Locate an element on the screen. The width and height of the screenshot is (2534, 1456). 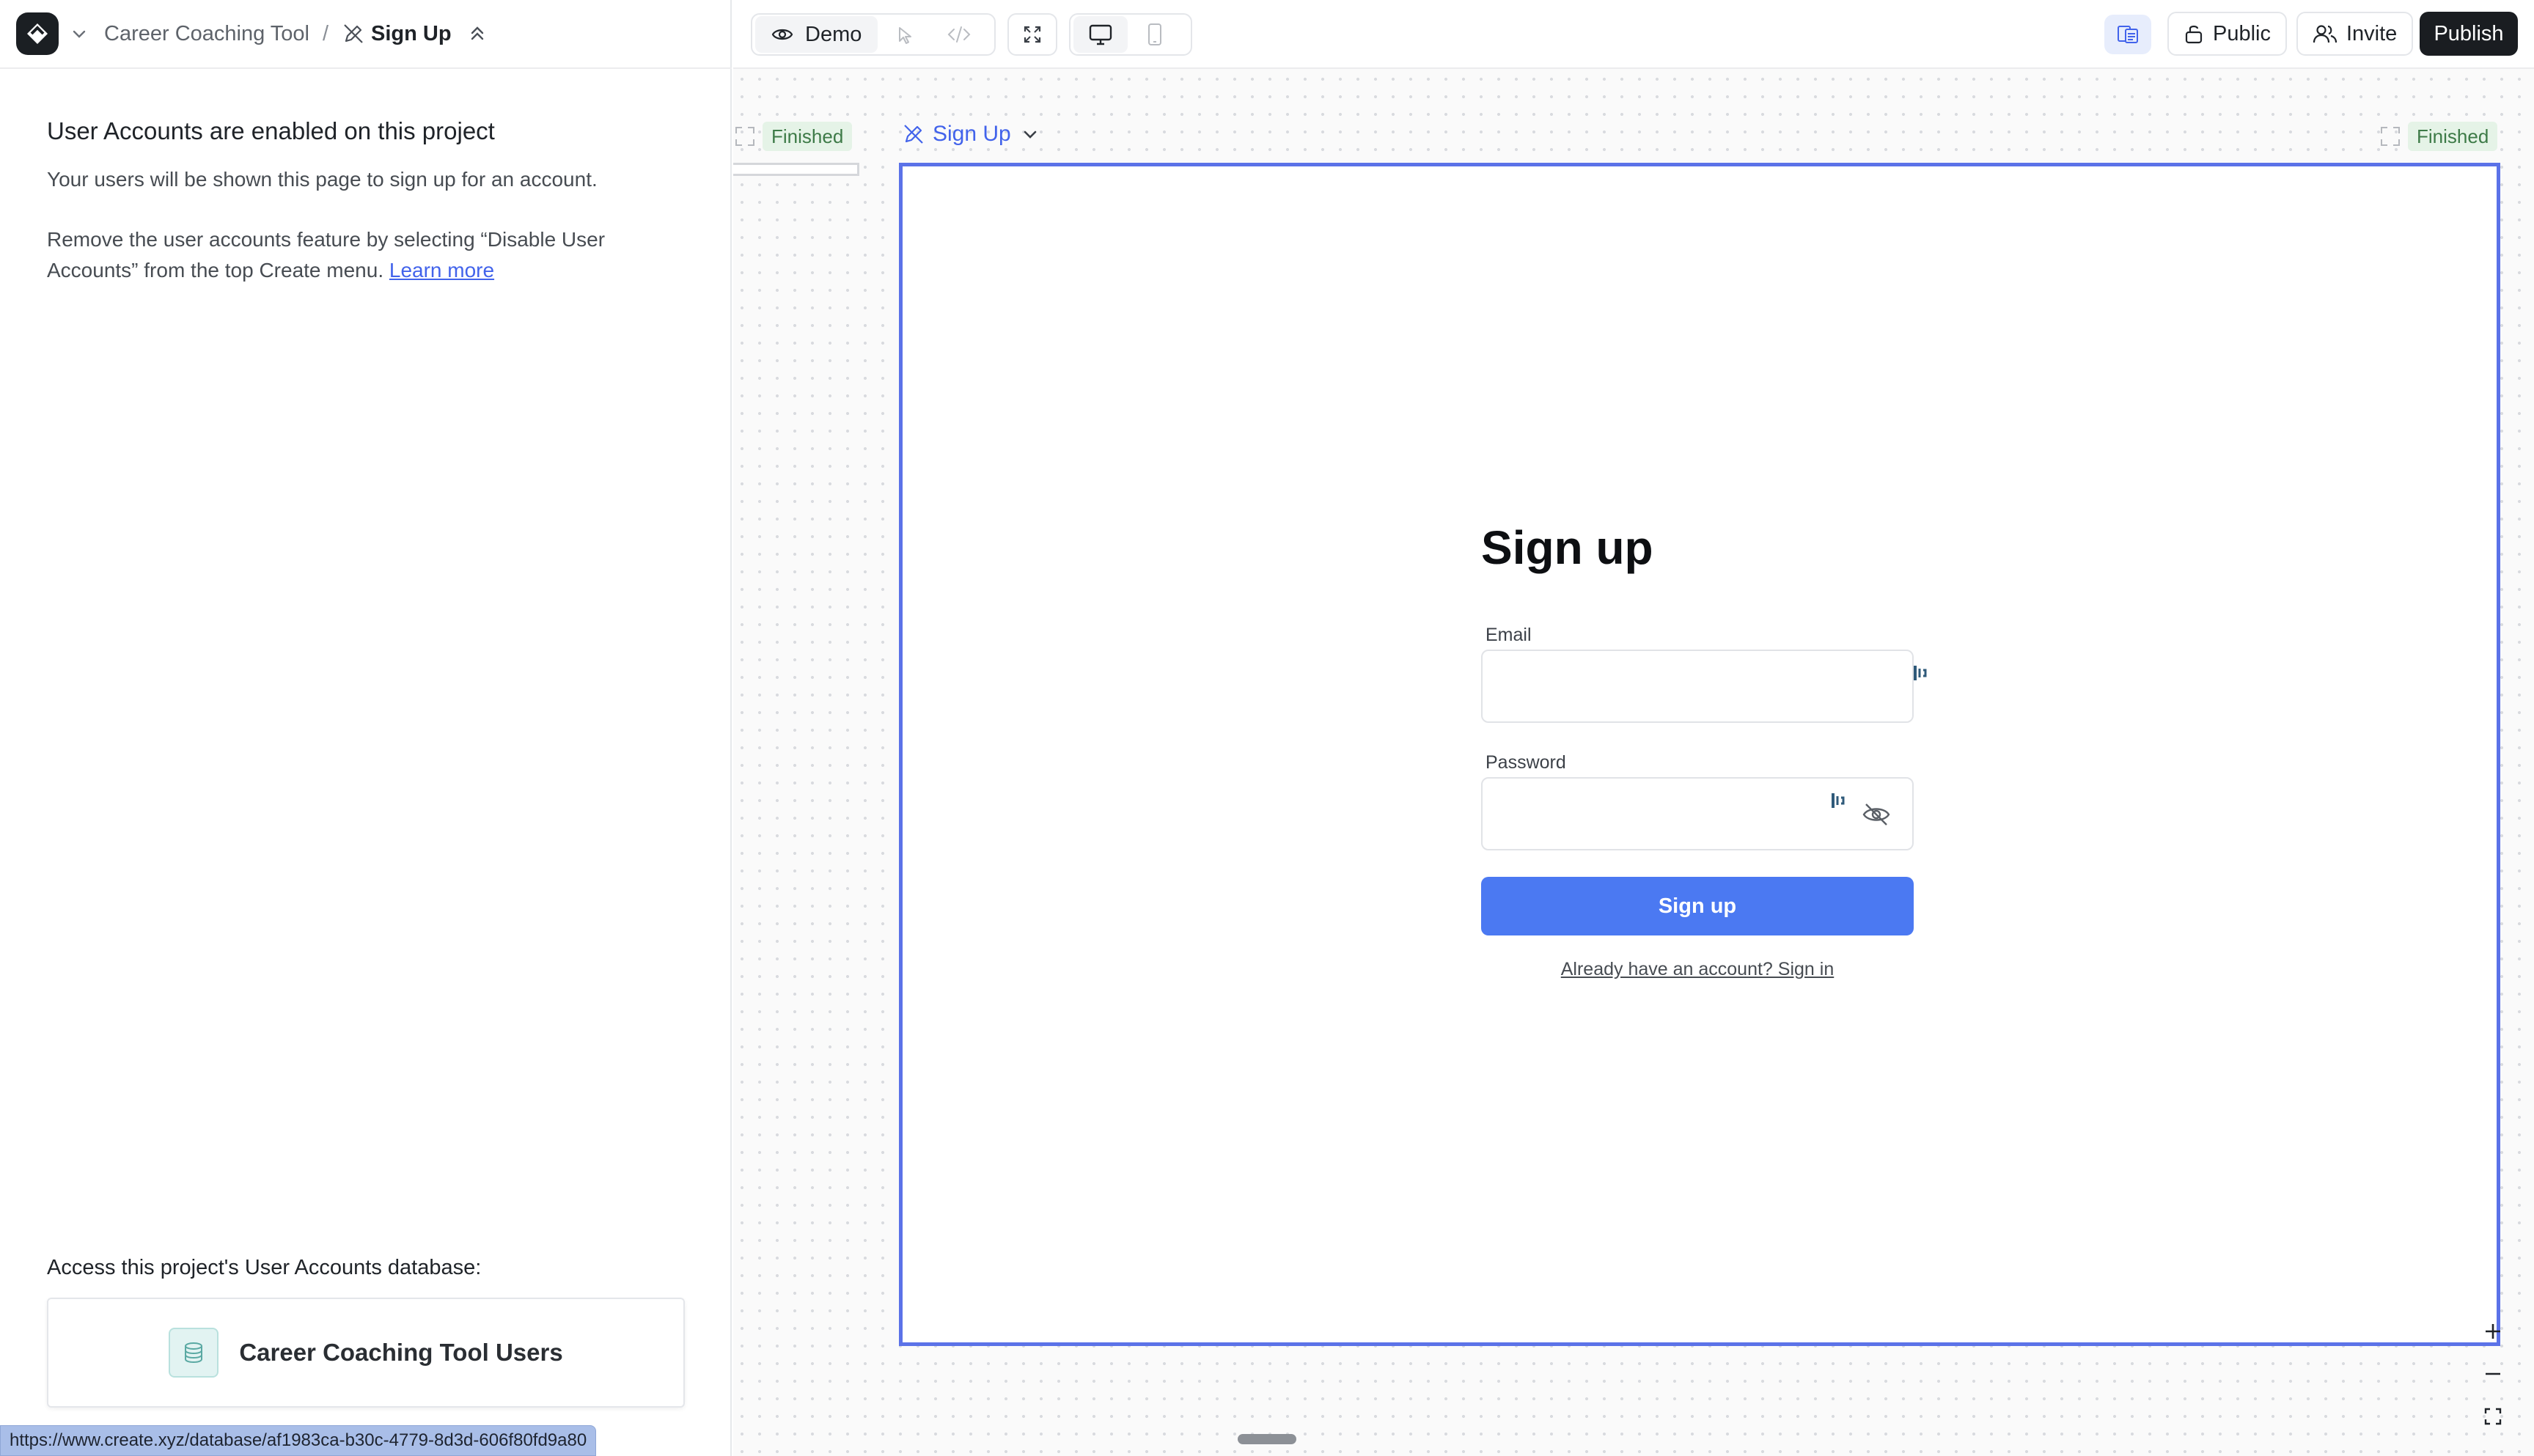
select-button is located at coordinates (905, 34).